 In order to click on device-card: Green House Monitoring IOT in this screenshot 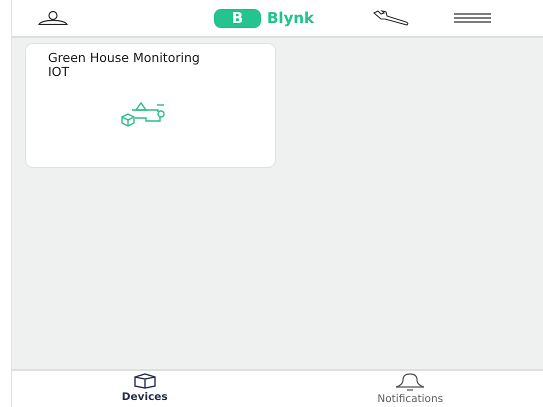, I will do `click(150, 105)`.